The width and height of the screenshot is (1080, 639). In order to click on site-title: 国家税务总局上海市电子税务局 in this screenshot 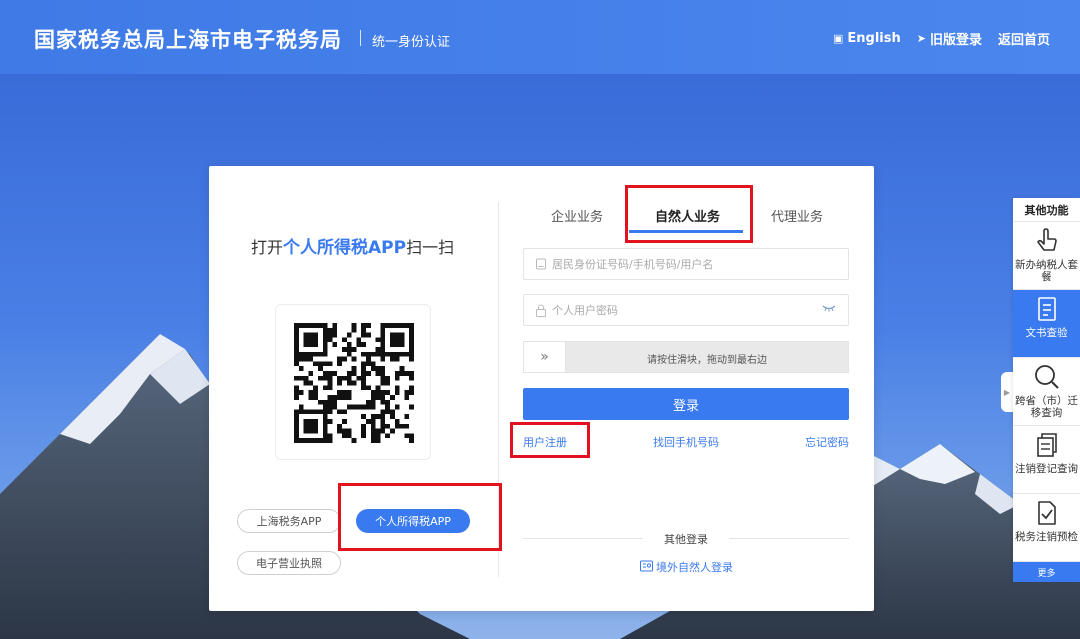, I will do `click(188, 39)`.